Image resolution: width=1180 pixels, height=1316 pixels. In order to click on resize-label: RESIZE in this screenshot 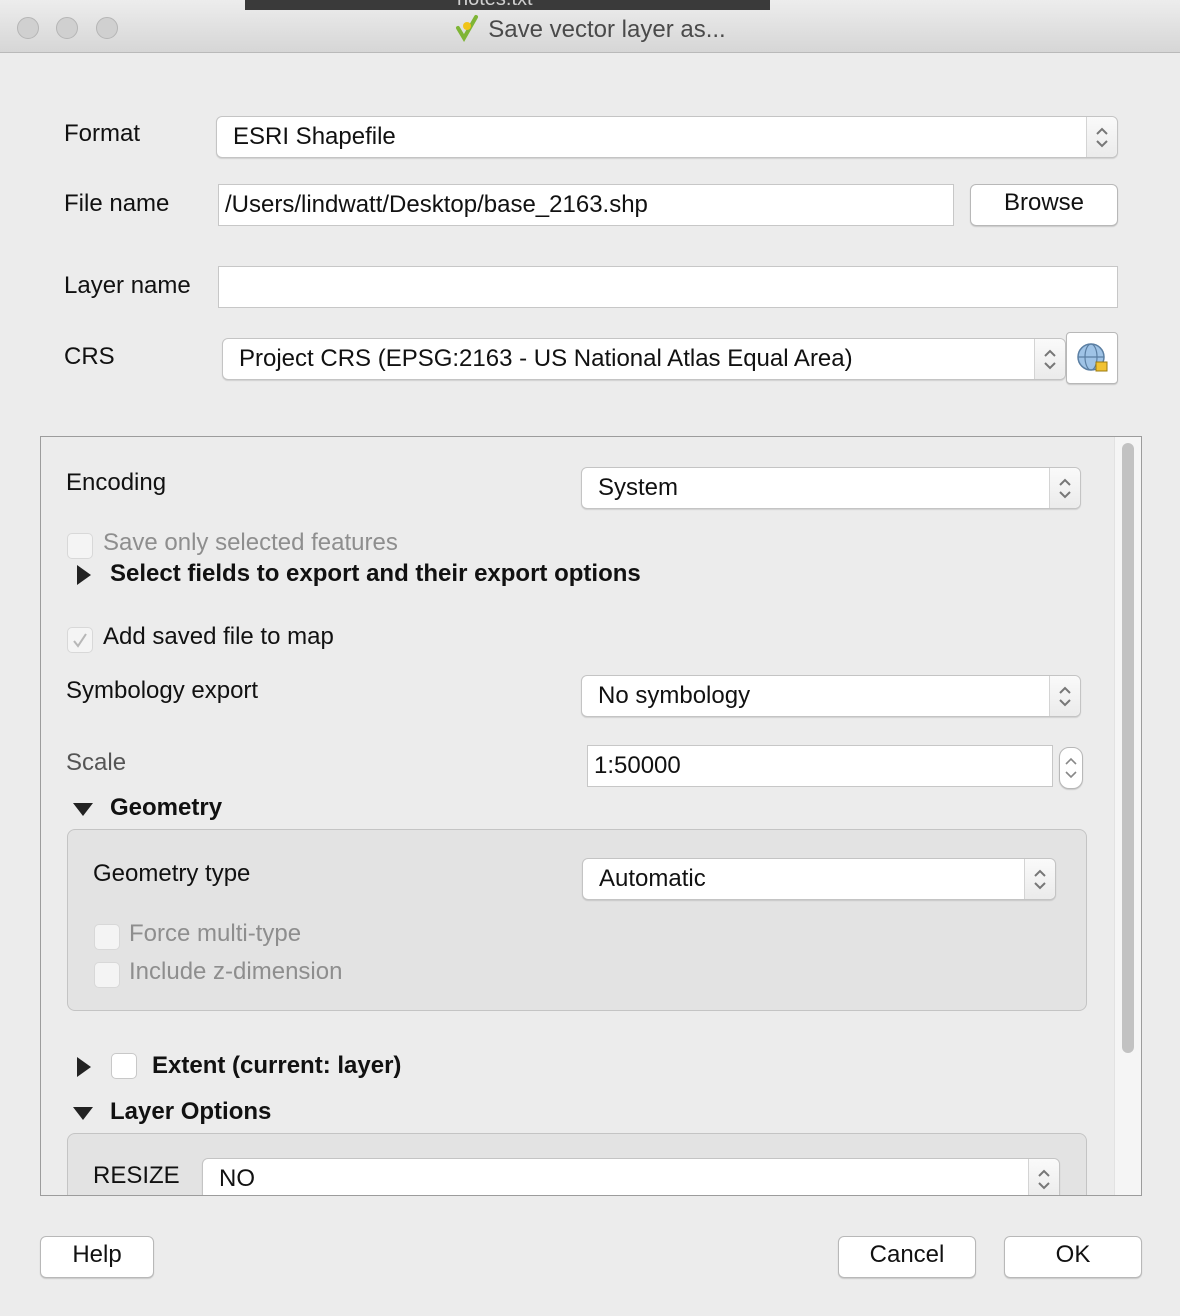, I will do `click(136, 1175)`.